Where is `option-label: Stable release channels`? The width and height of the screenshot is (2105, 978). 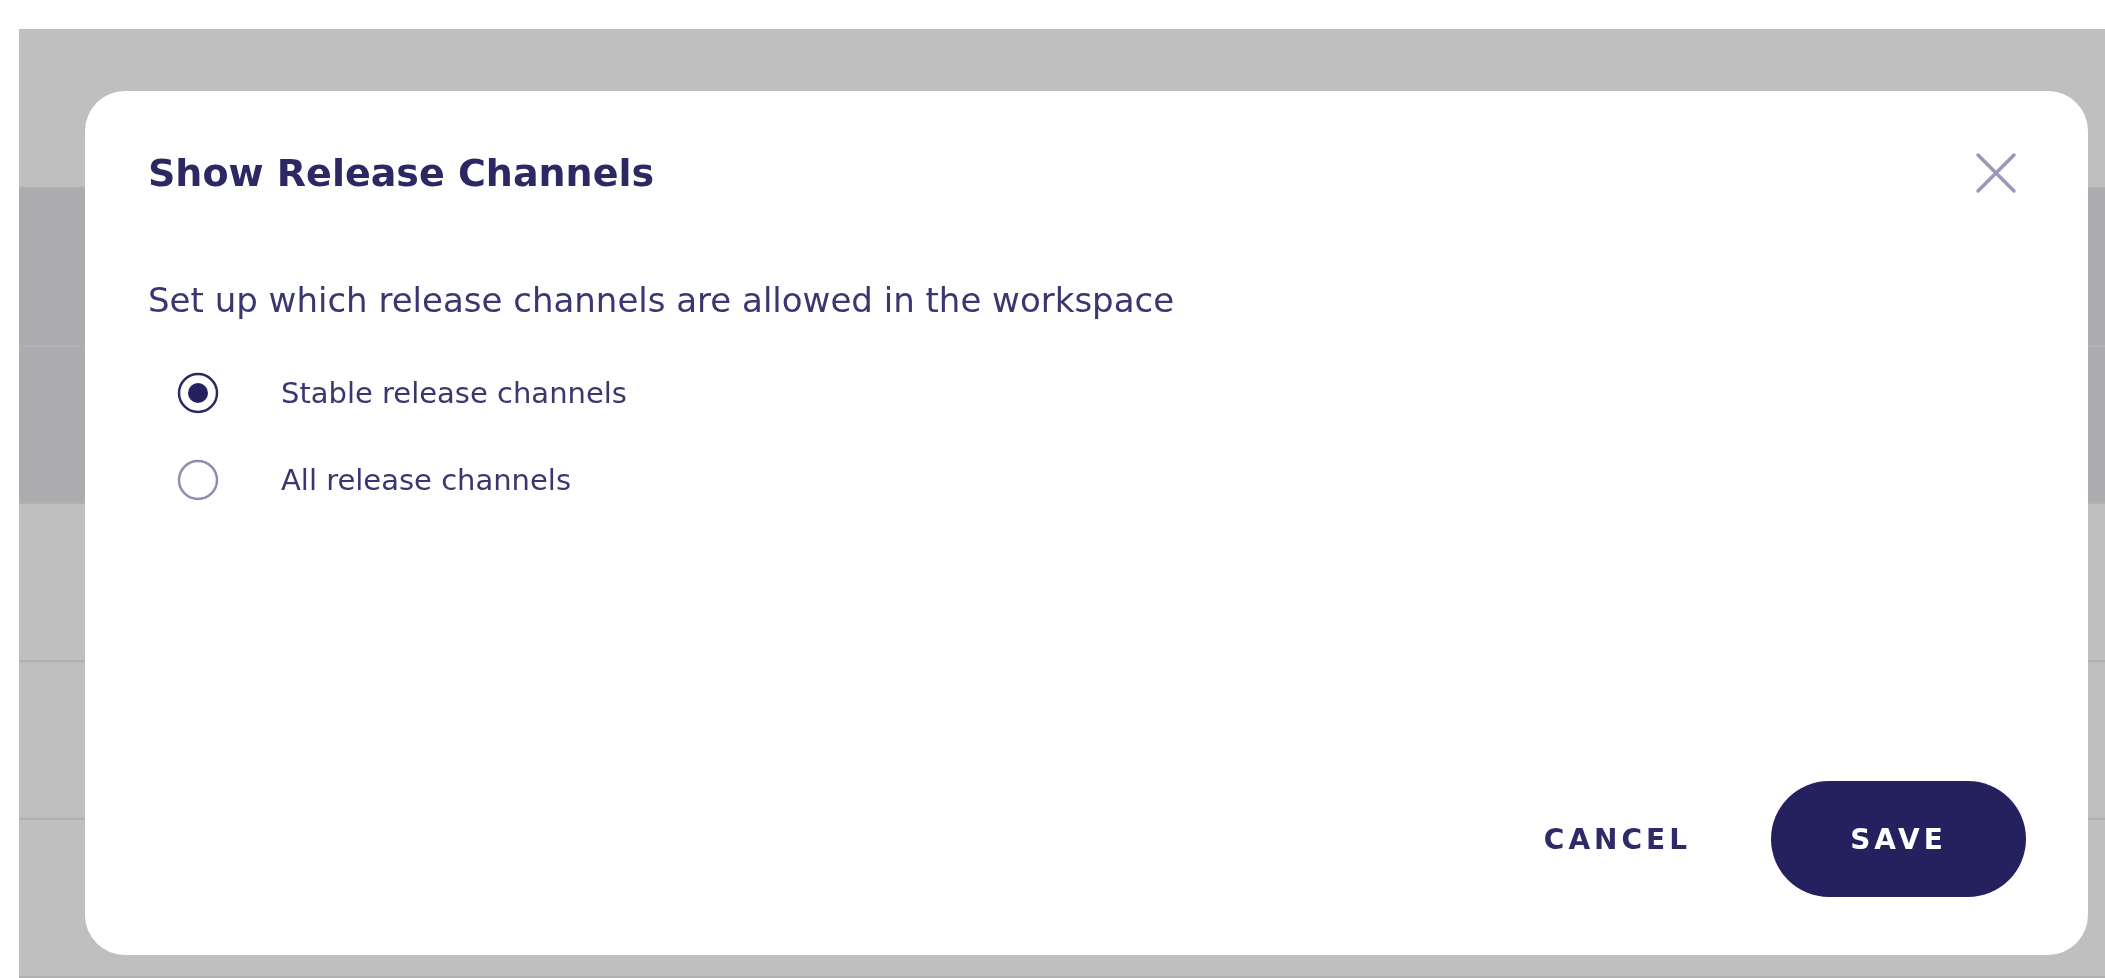 option-label: Stable release channels is located at coordinates (454, 393).